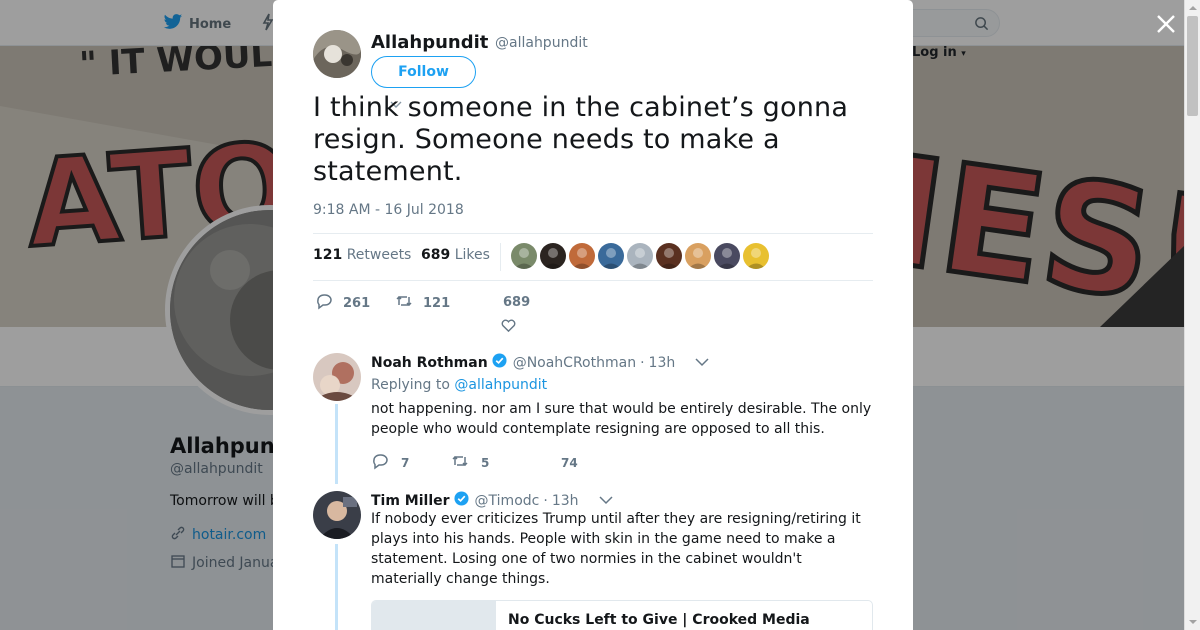  Describe the element at coordinates (388, 210) in the screenshot. I see `tweet-timestamp: 9:18 AM - 16 Jul 2018` at that location.